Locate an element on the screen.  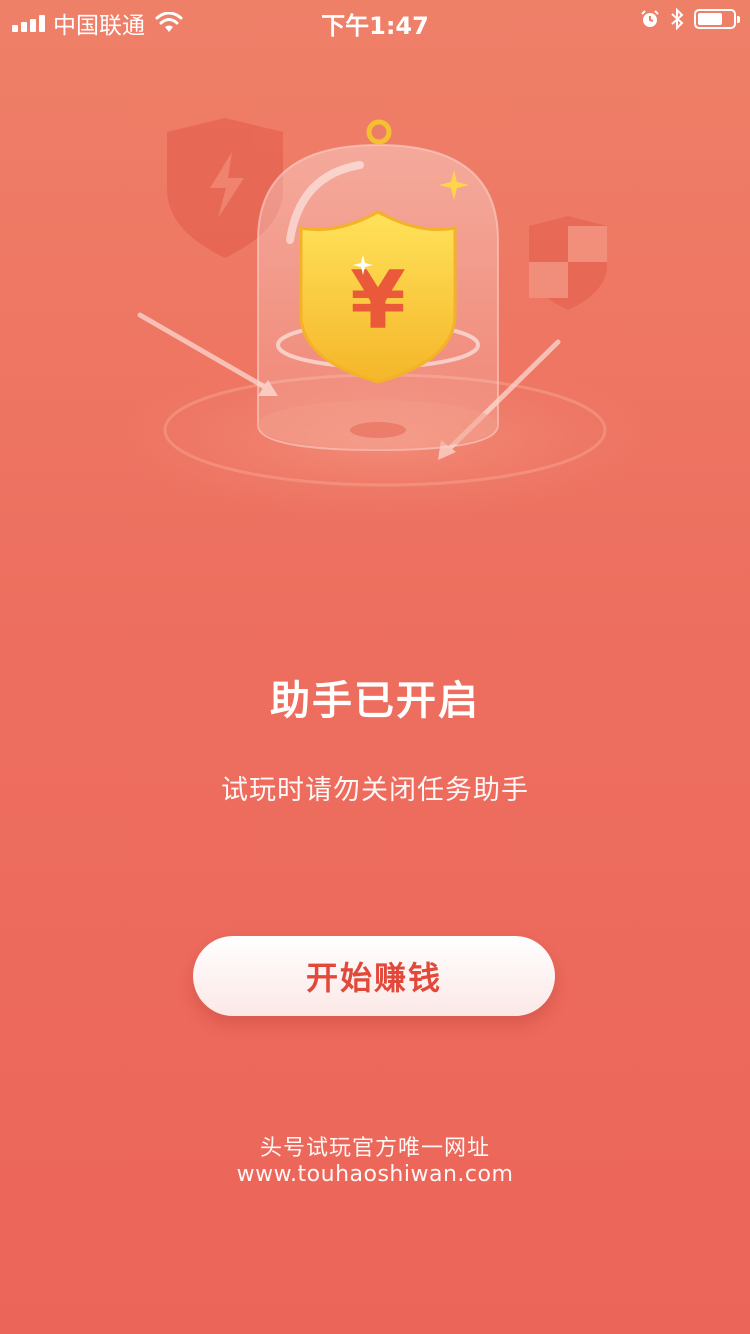
battery-icon is located at coordinates (717, 19).